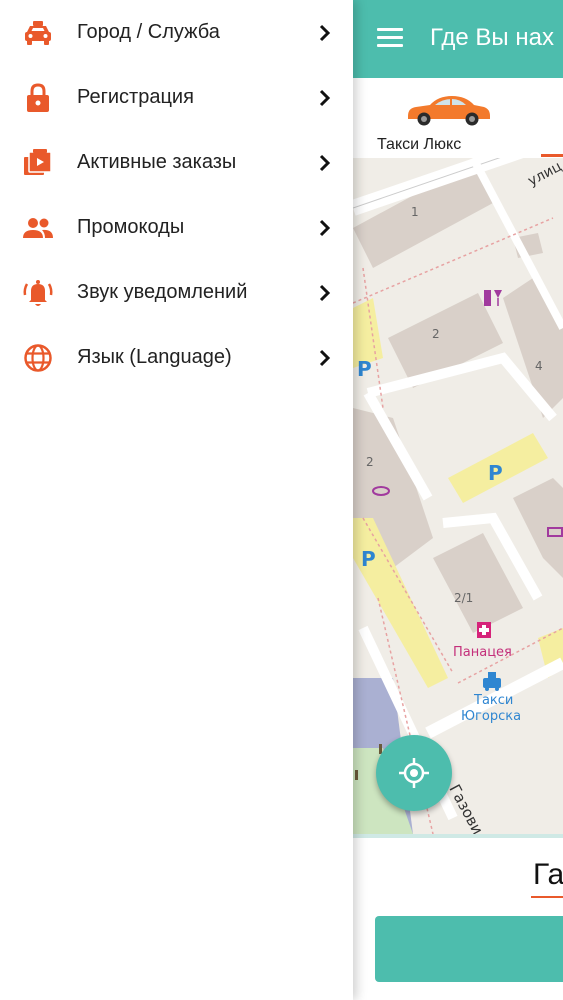 Image resolution: width=563 pixels, height=1000 pixels. Describe the element at coordinates (493, 700) in the screenshot. I see `taxi-label: Такси` at that location.